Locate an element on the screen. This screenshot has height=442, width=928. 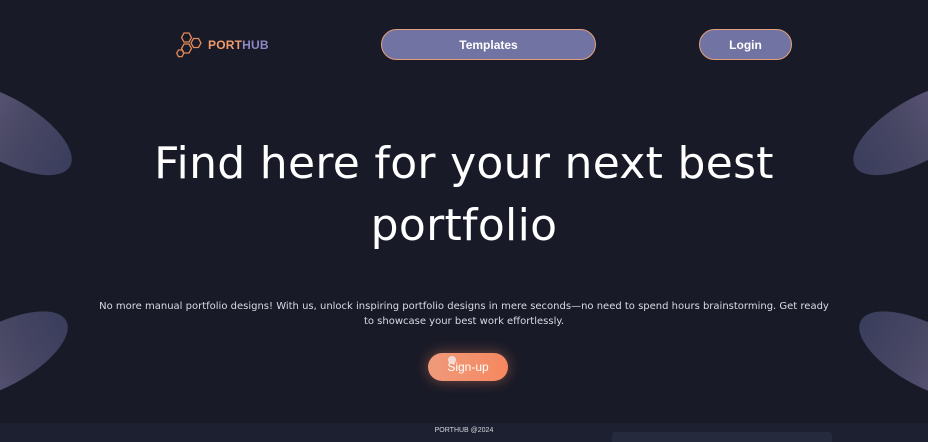
mouse-cursor is located at coordinates (452, 360).